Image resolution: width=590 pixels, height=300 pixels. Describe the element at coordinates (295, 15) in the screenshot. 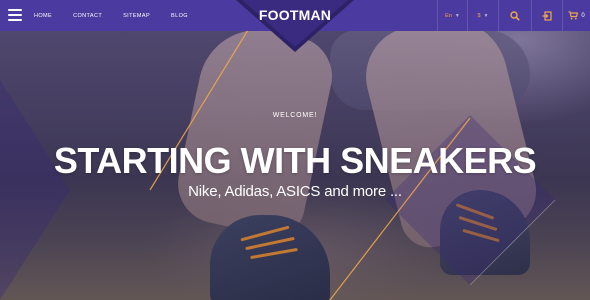

I see `logo-text: FOOTMAN` at that location.